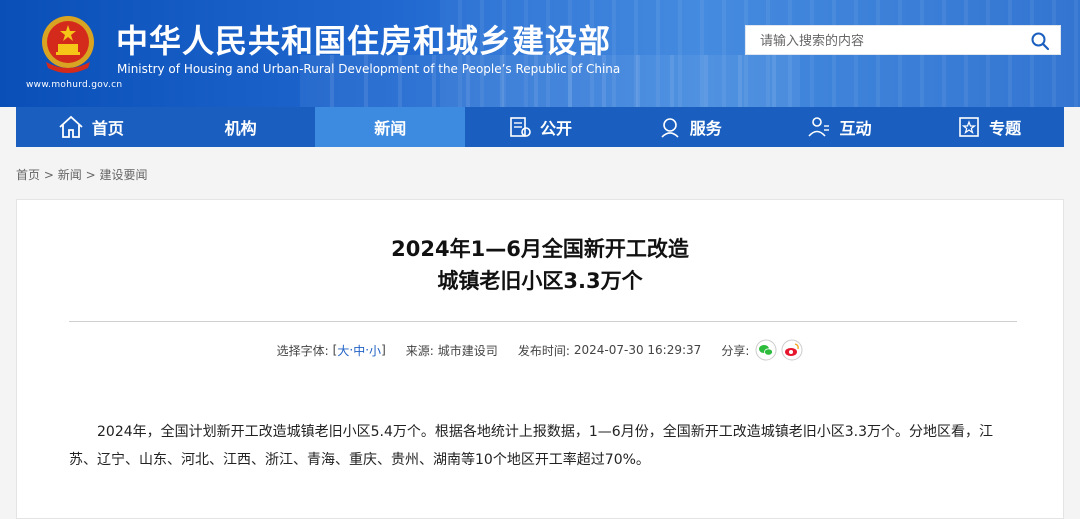 Image resolution: width=1080 pixels, height=519 pixels. I want to click on nav-label: 新闻, so click(390, 128).